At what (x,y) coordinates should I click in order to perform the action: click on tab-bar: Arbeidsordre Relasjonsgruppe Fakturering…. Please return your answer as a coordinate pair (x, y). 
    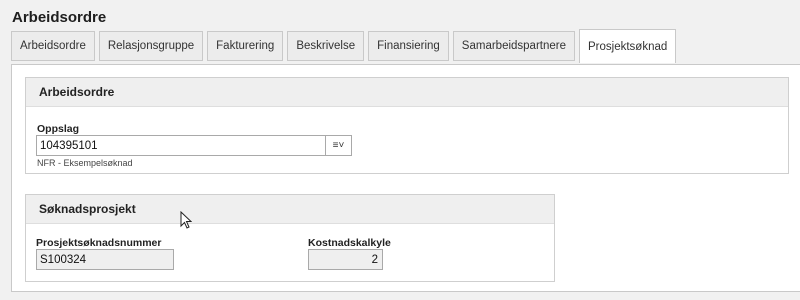
    Looking at the image, I should click on (345, 46).